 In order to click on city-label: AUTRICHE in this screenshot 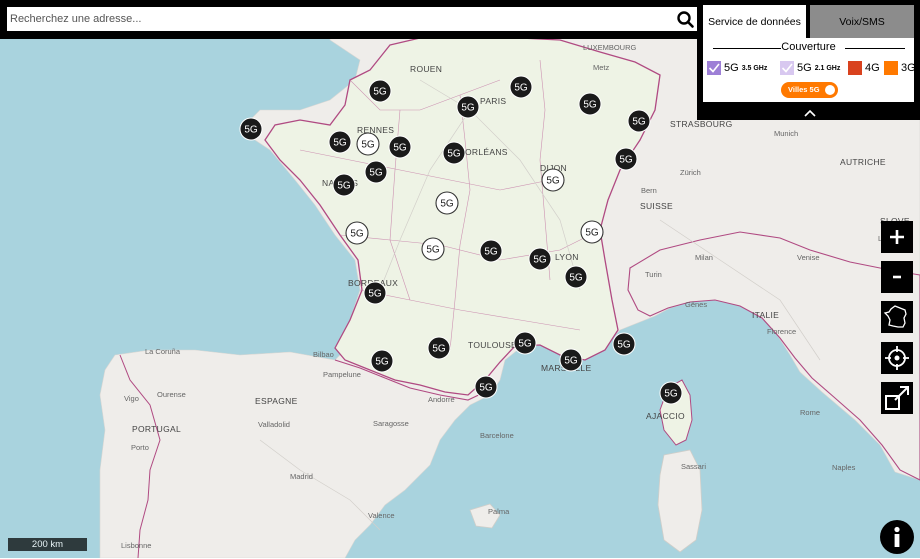, I will do `click(863, 162)`.